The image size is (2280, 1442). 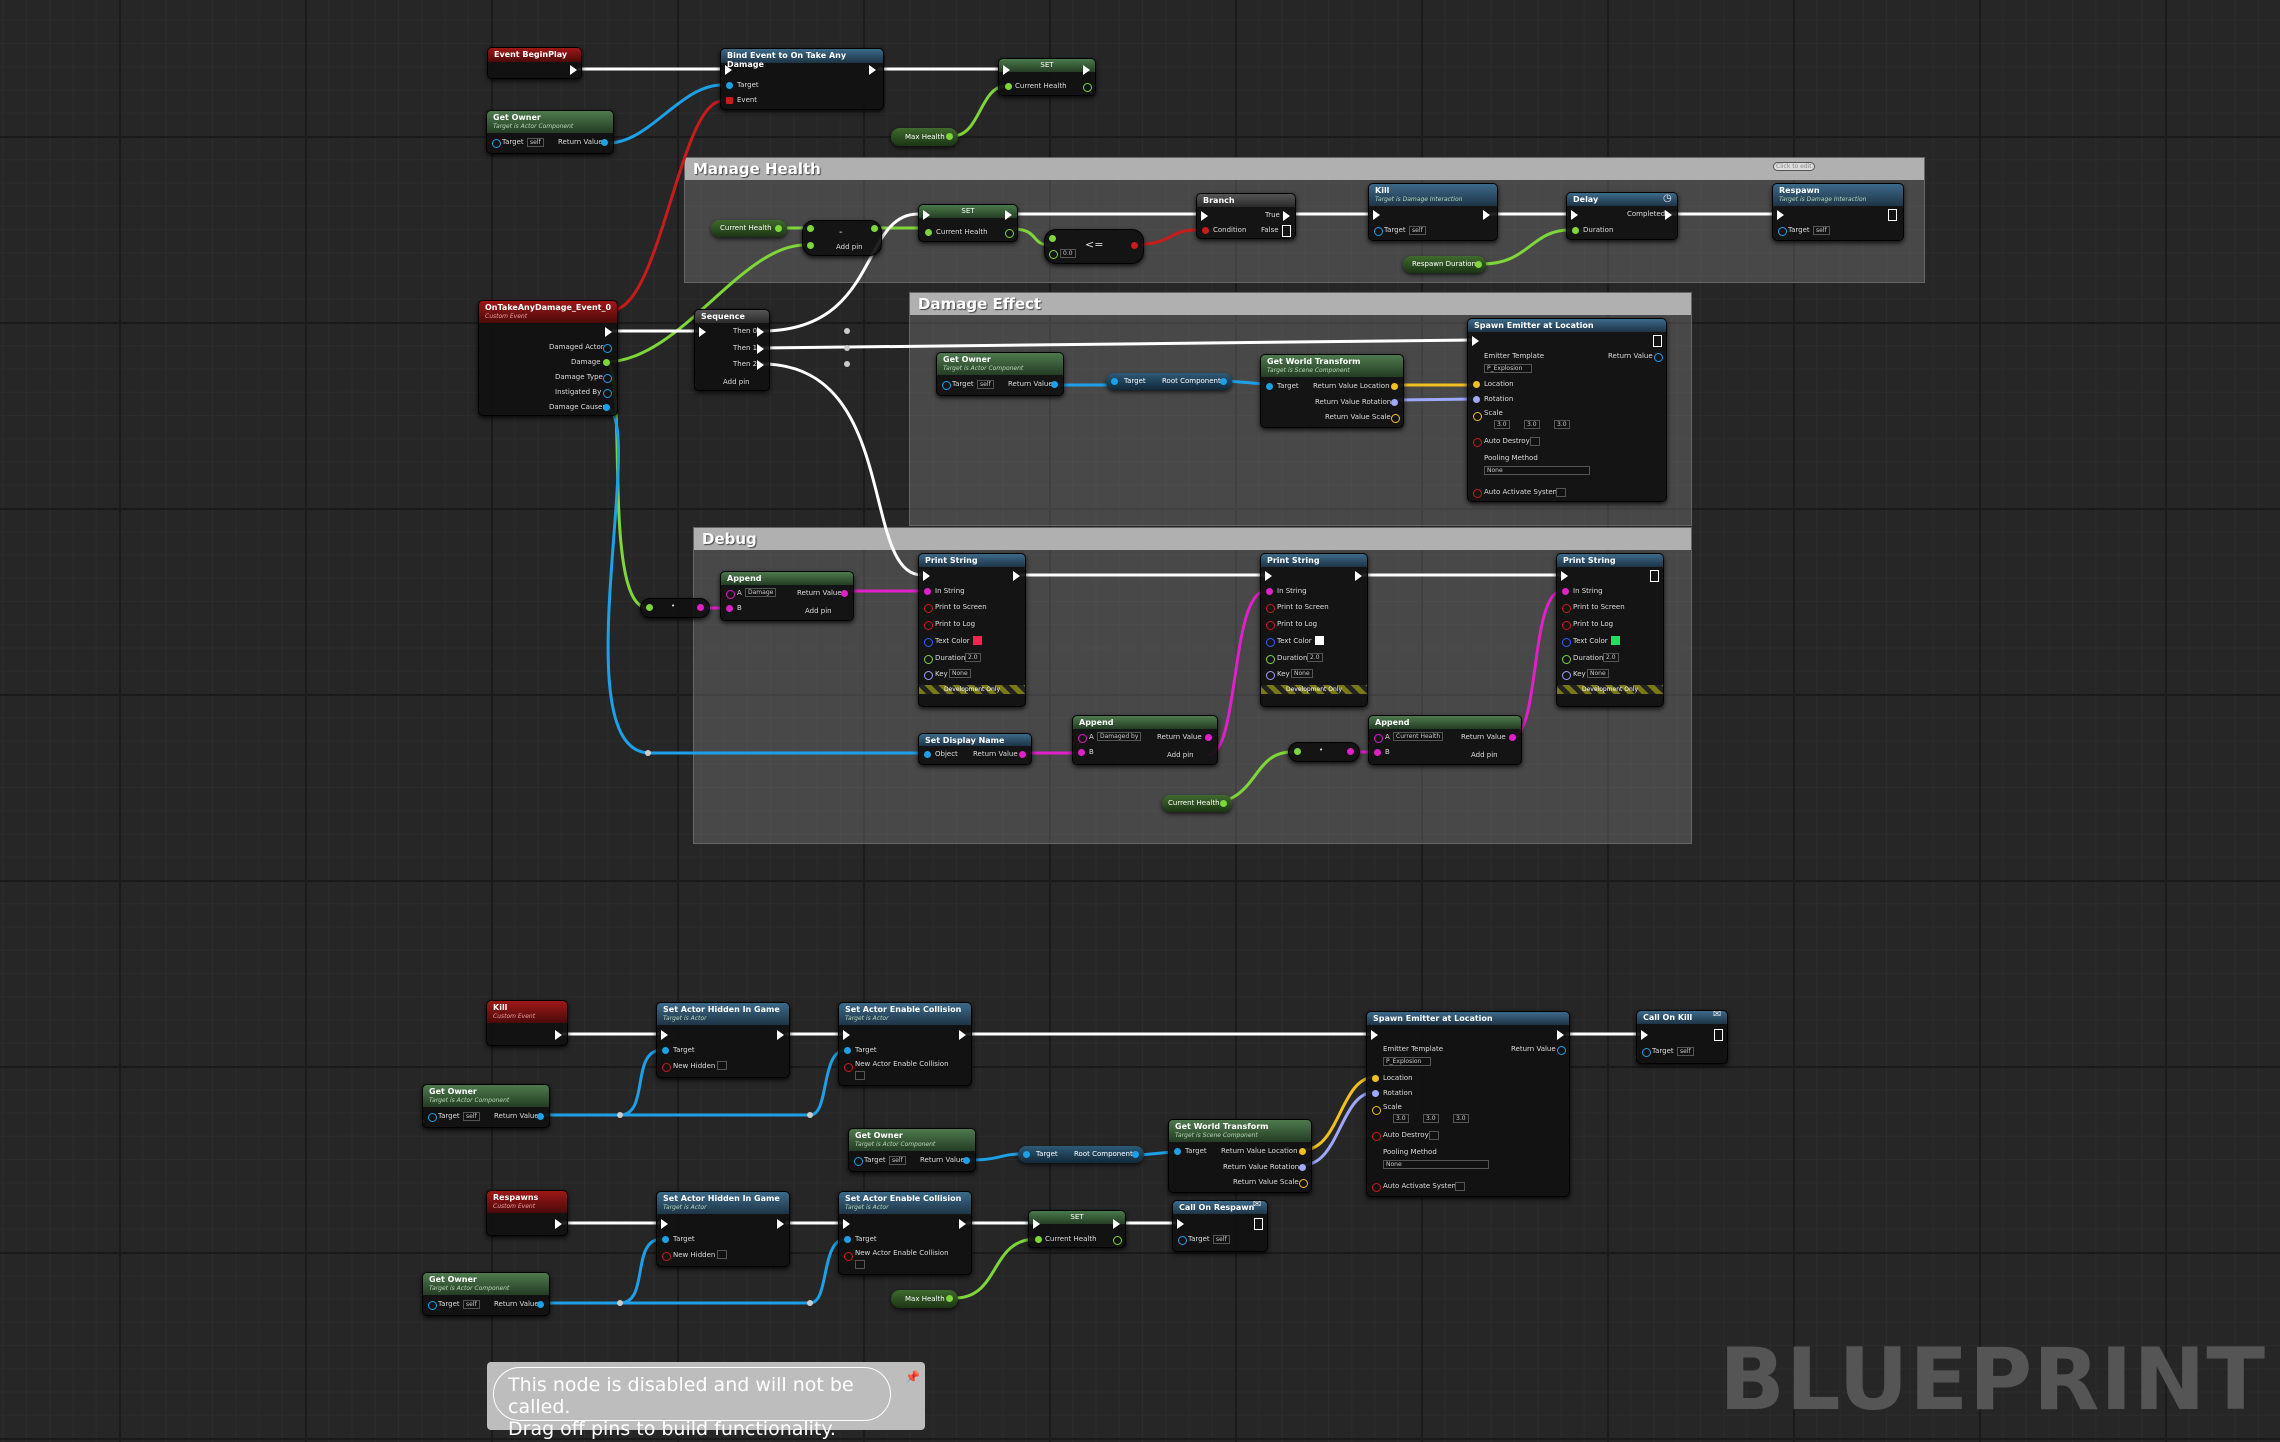 What do you see at coordinates (527, 1023) in the screenshot?
I see `kill-event-node: Kill Custom Event` at bounding box center [527, 1023].